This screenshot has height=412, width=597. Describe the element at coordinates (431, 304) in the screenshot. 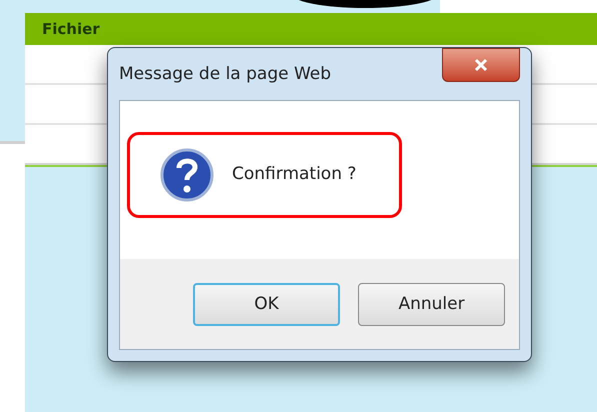

I see `dialog-button: Annuler` at that location.